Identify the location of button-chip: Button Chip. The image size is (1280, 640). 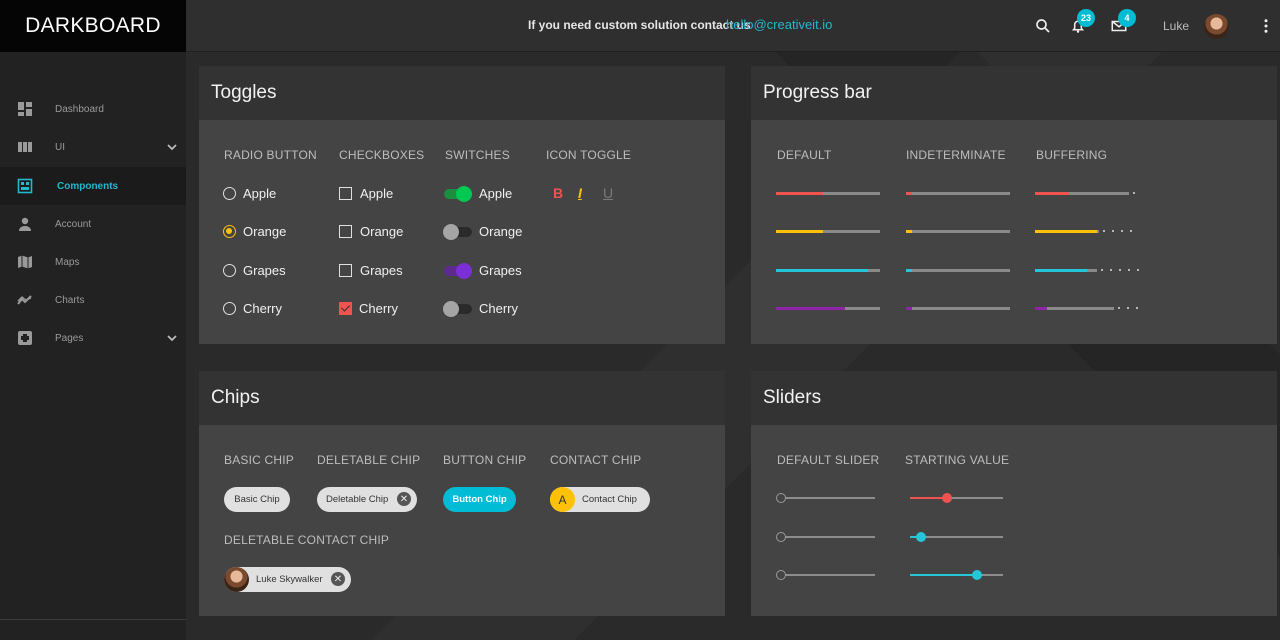
(479, 499).